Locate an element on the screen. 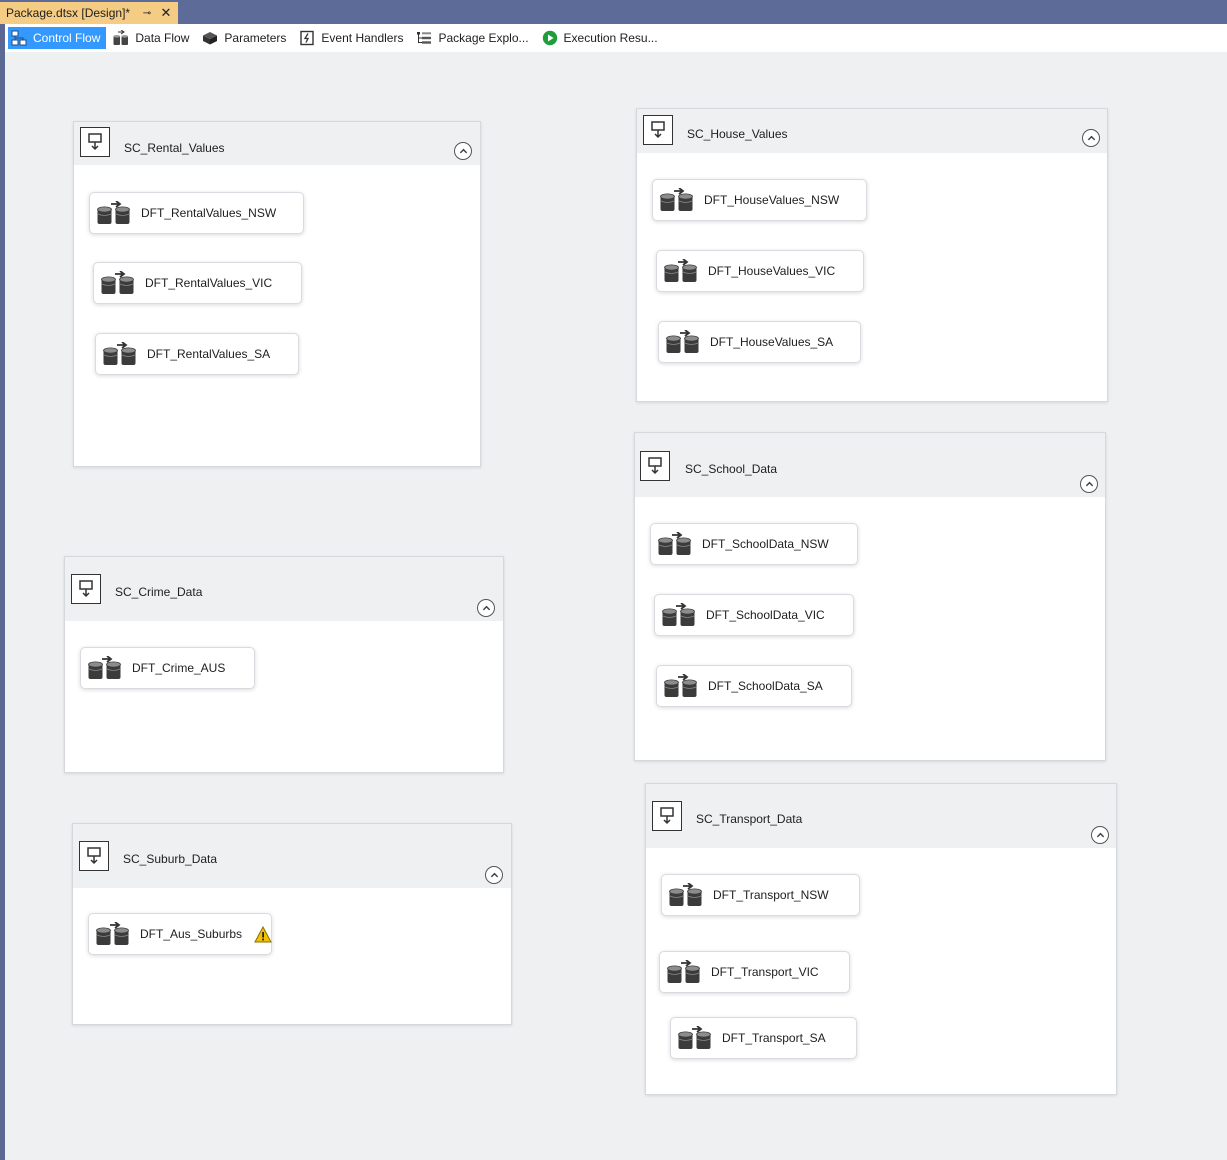 This screenshot has width=1227, height=1160. container-title: SC_School_Data is located at coordinates (731, 469).